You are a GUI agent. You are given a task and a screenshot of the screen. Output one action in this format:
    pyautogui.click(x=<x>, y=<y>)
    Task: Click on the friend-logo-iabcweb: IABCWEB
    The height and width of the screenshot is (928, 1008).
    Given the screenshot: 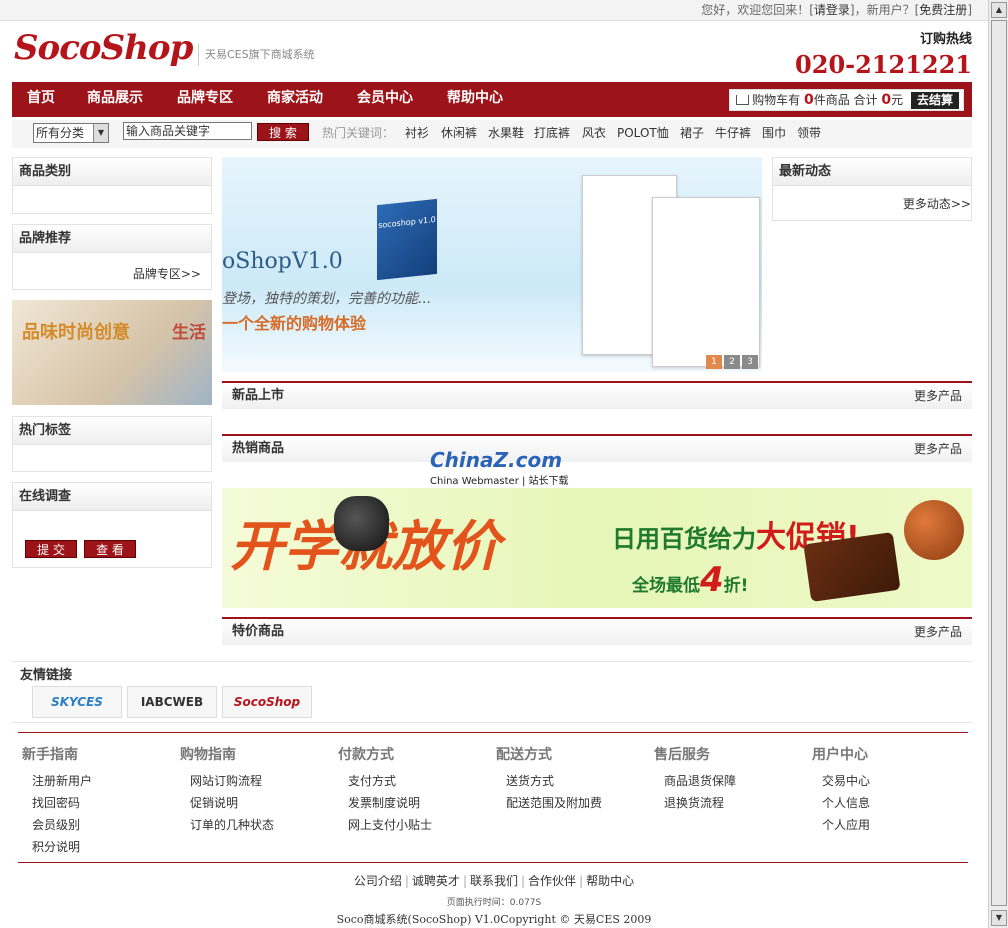 What is the action you would take?
    pyautogui.click(x=172, y=702)
    